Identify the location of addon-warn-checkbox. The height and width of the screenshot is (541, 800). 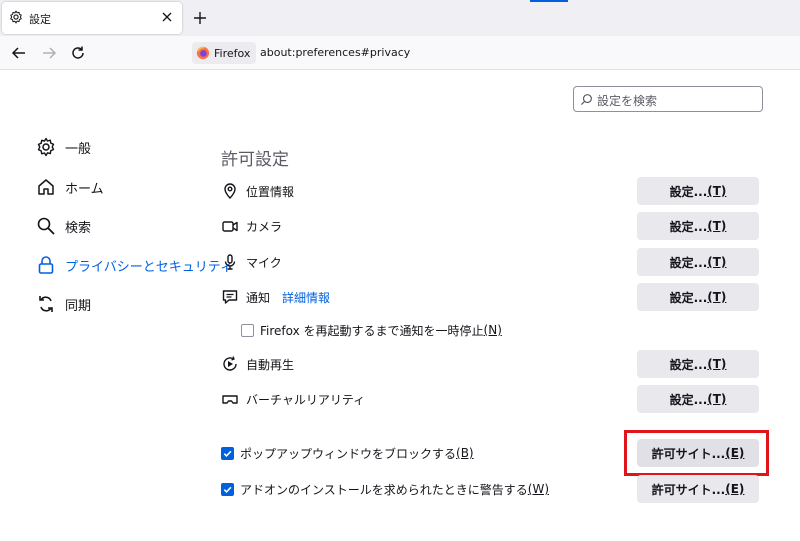
(227, 489).